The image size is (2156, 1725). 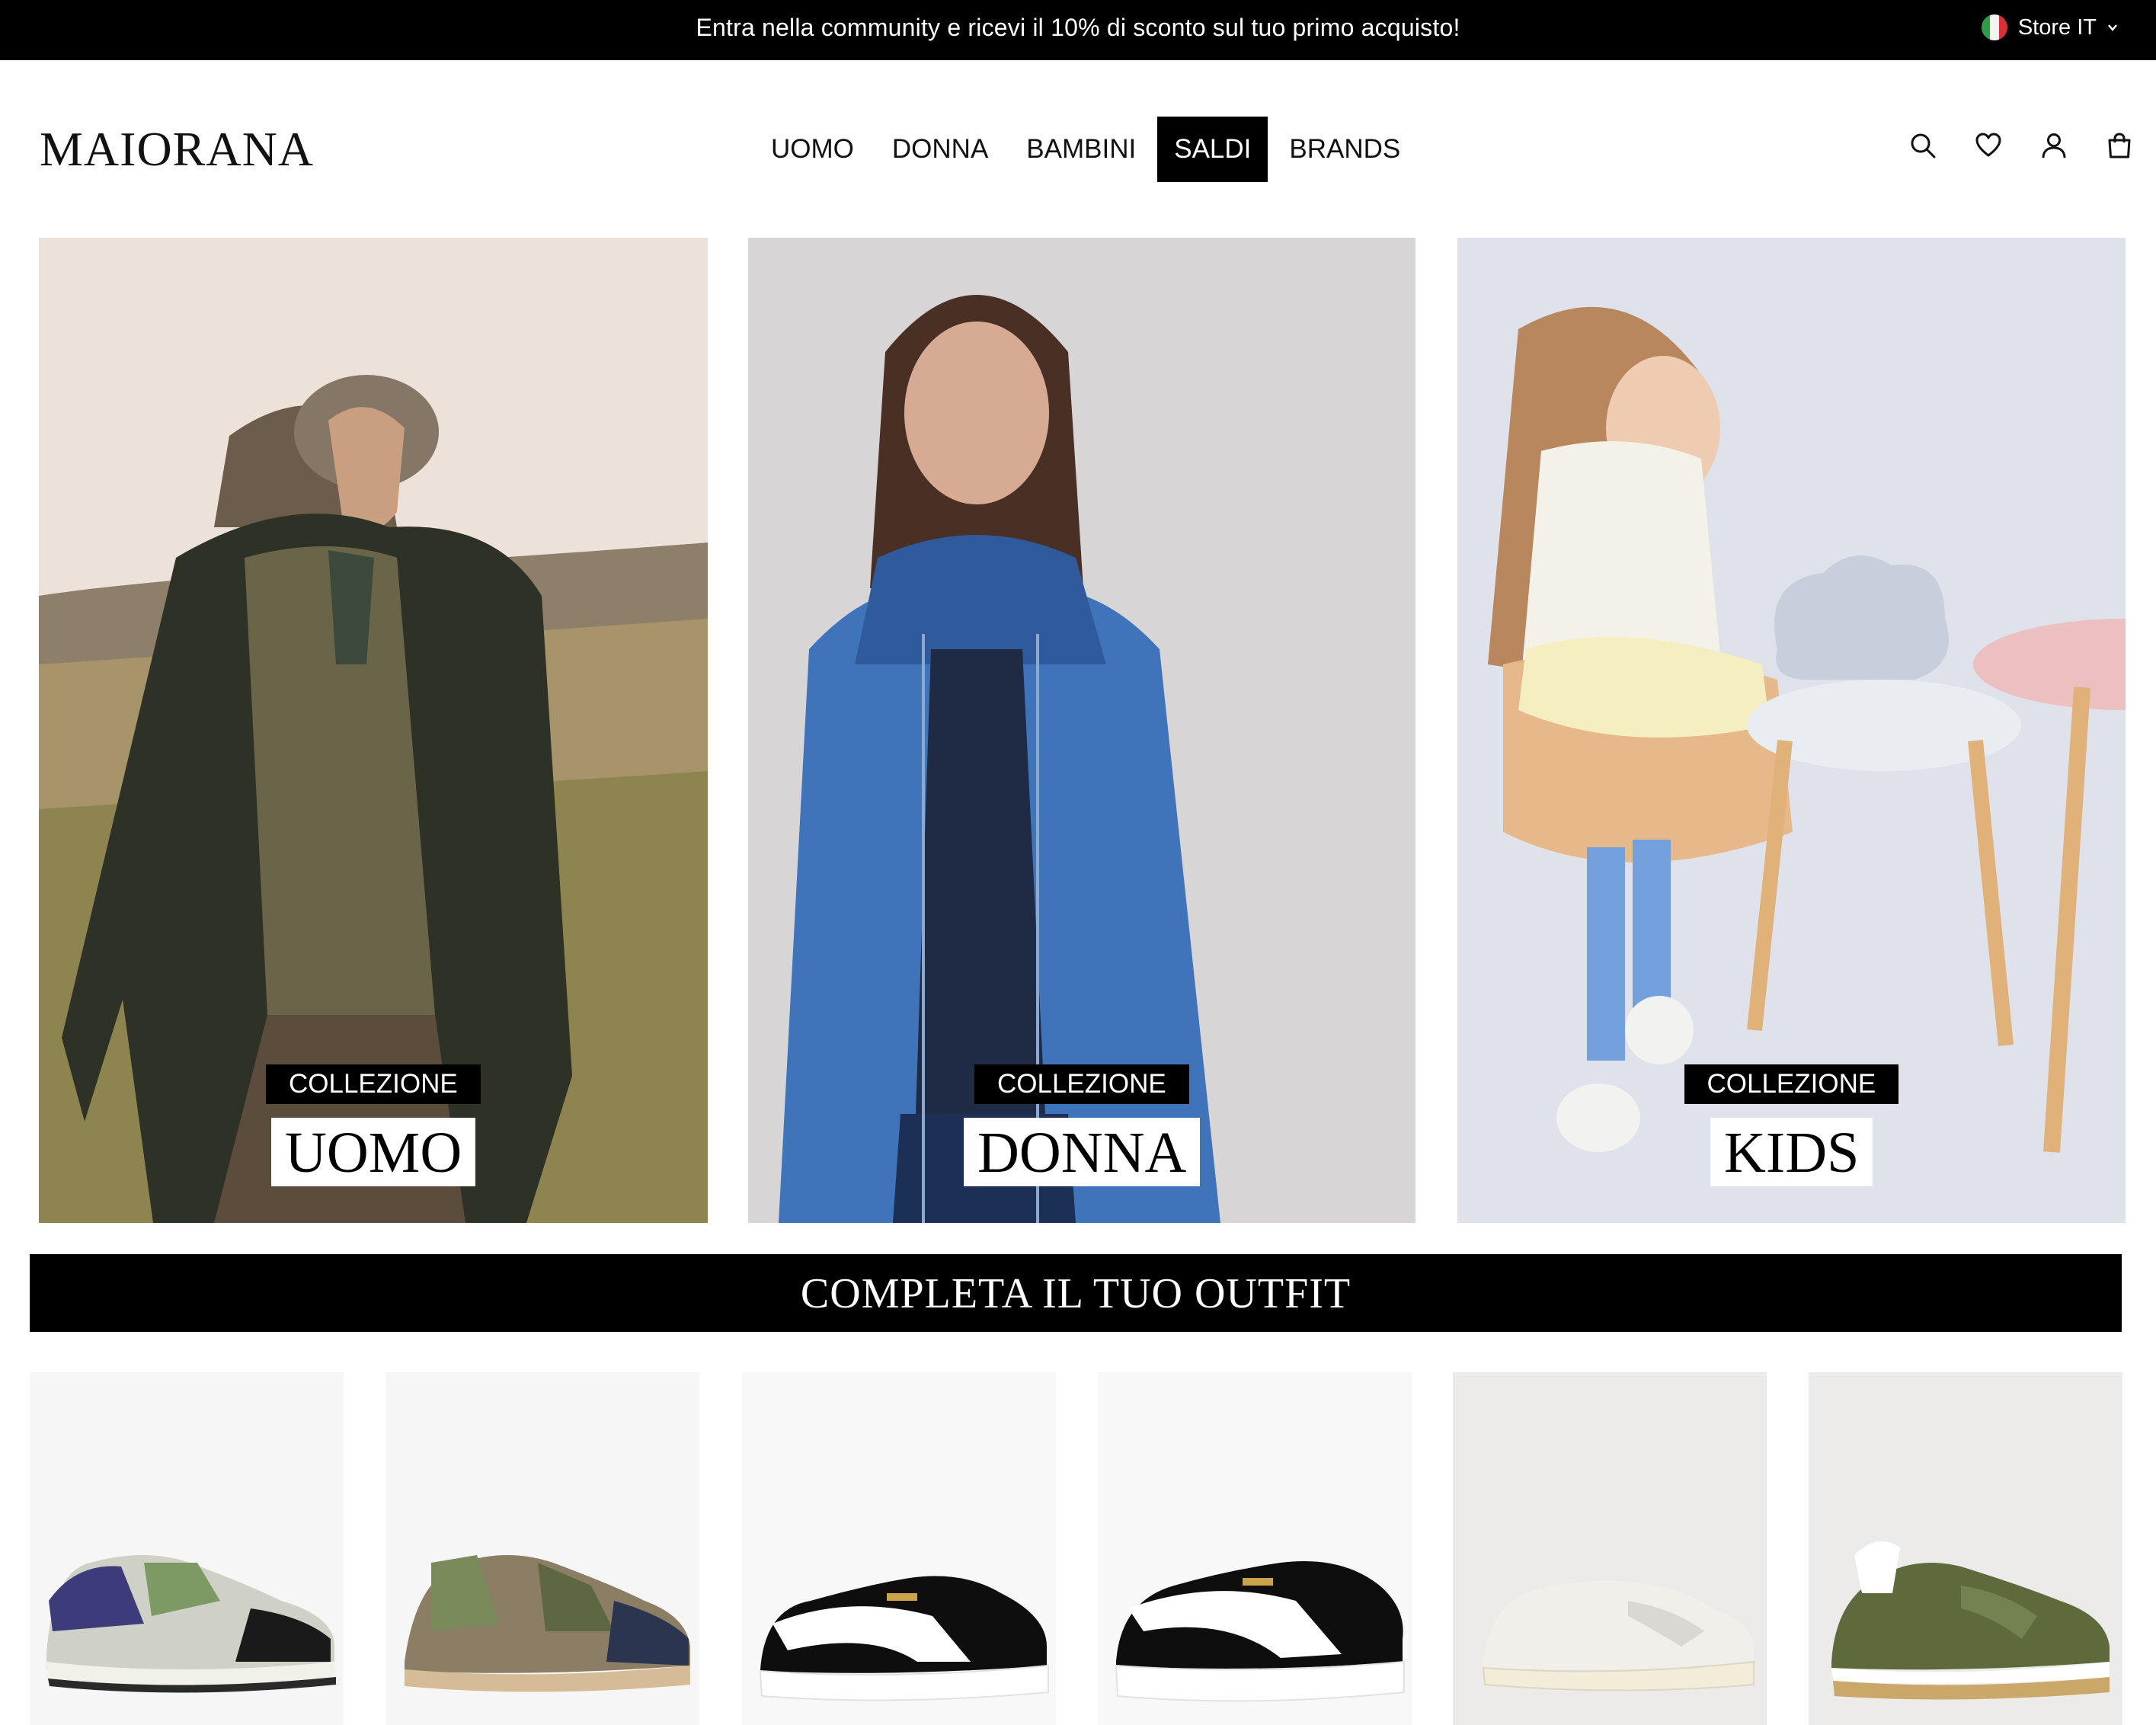 I want to click on site-header: MAIORANA UOMO DONNA BAMBINI SALDI BRANDS, so click(x=1078, y=149).